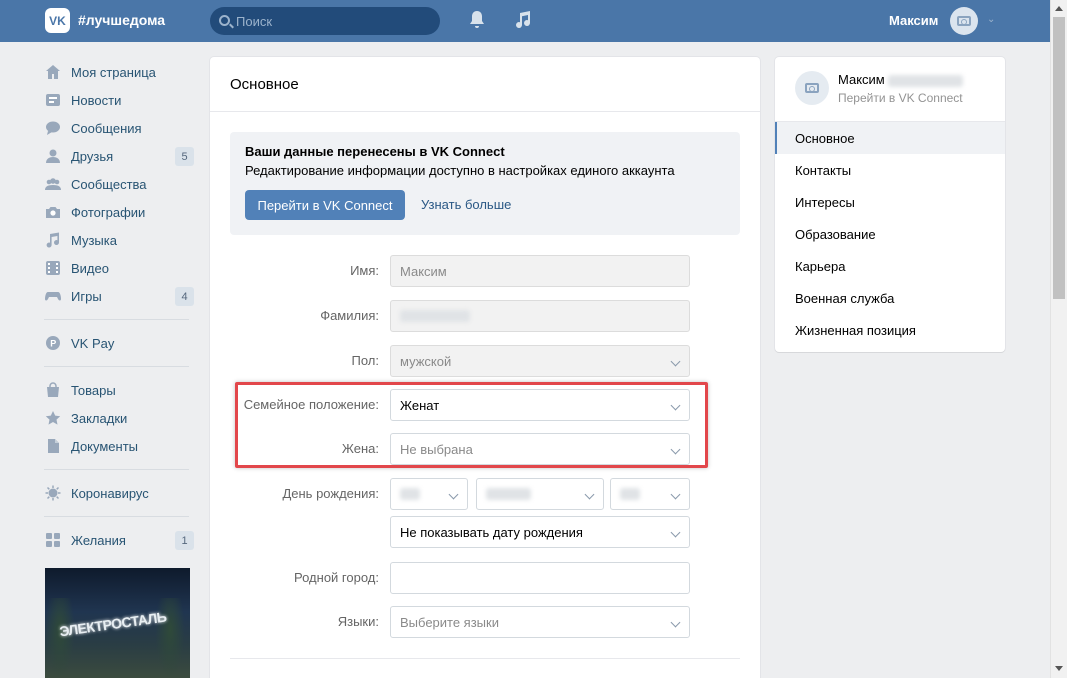  I want to click on first-name-value: Максим, so click(423, 271).